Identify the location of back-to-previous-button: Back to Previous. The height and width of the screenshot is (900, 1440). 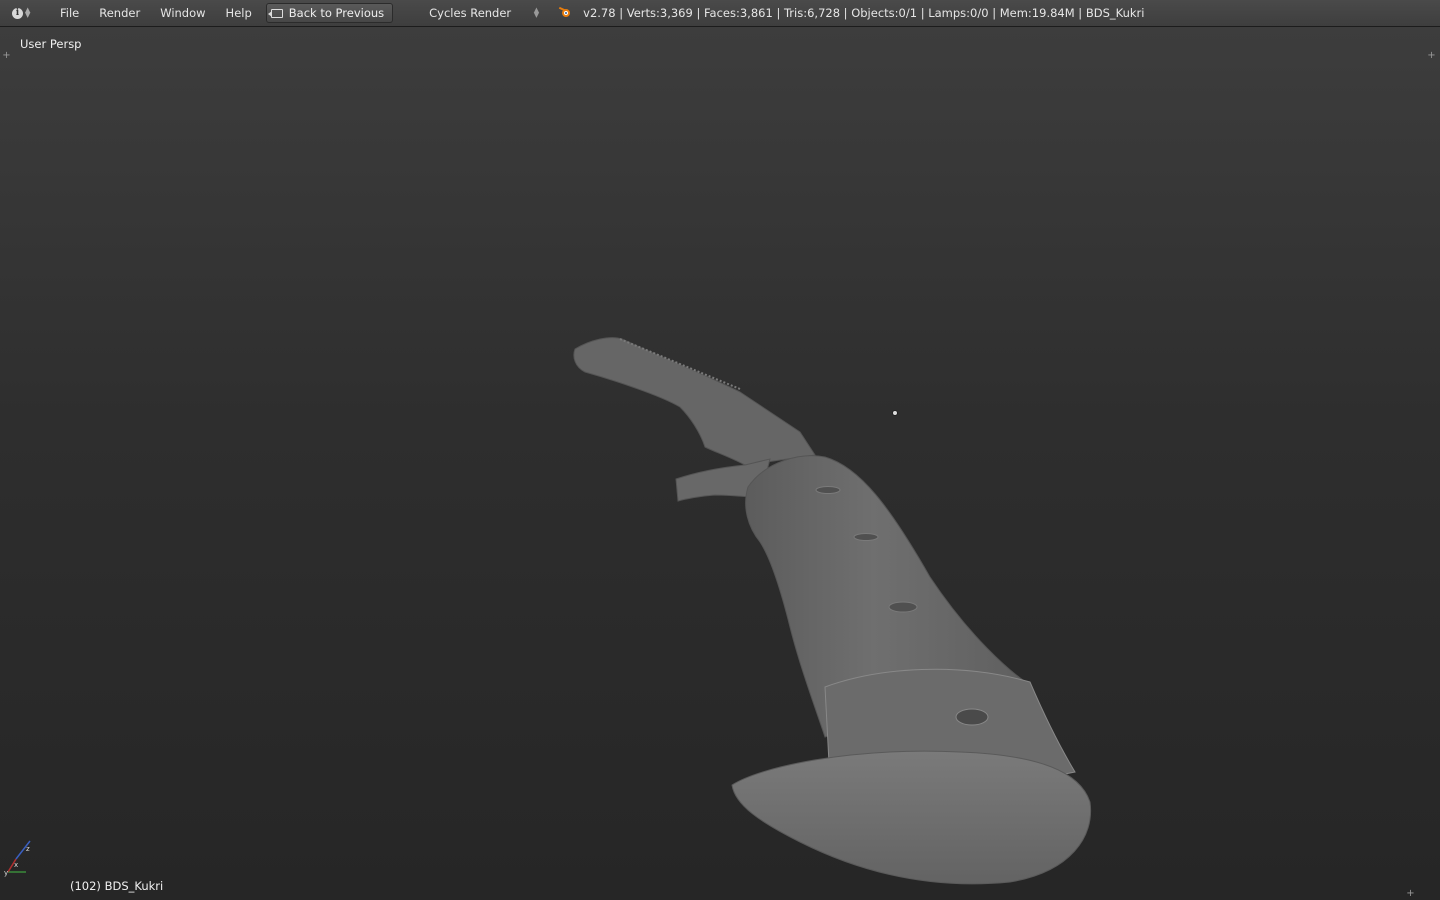
(329, 13).